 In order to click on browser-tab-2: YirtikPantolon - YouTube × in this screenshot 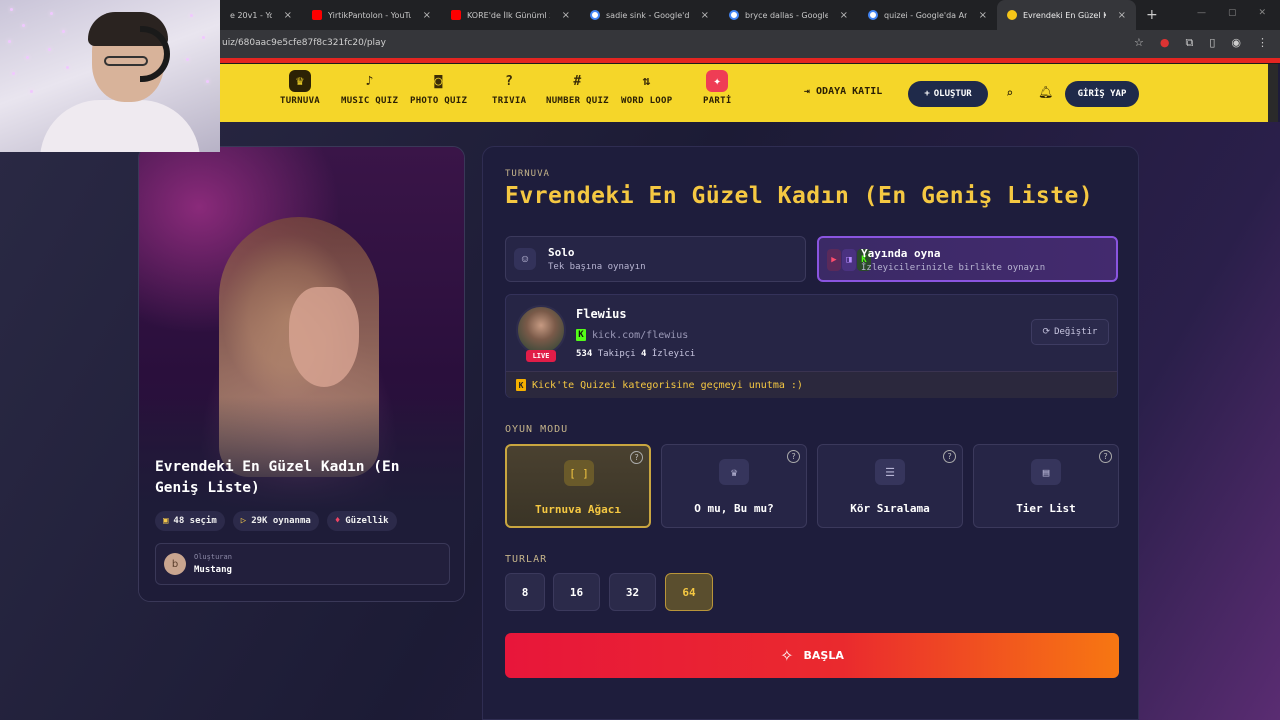, I will do `click(371, 15)`.